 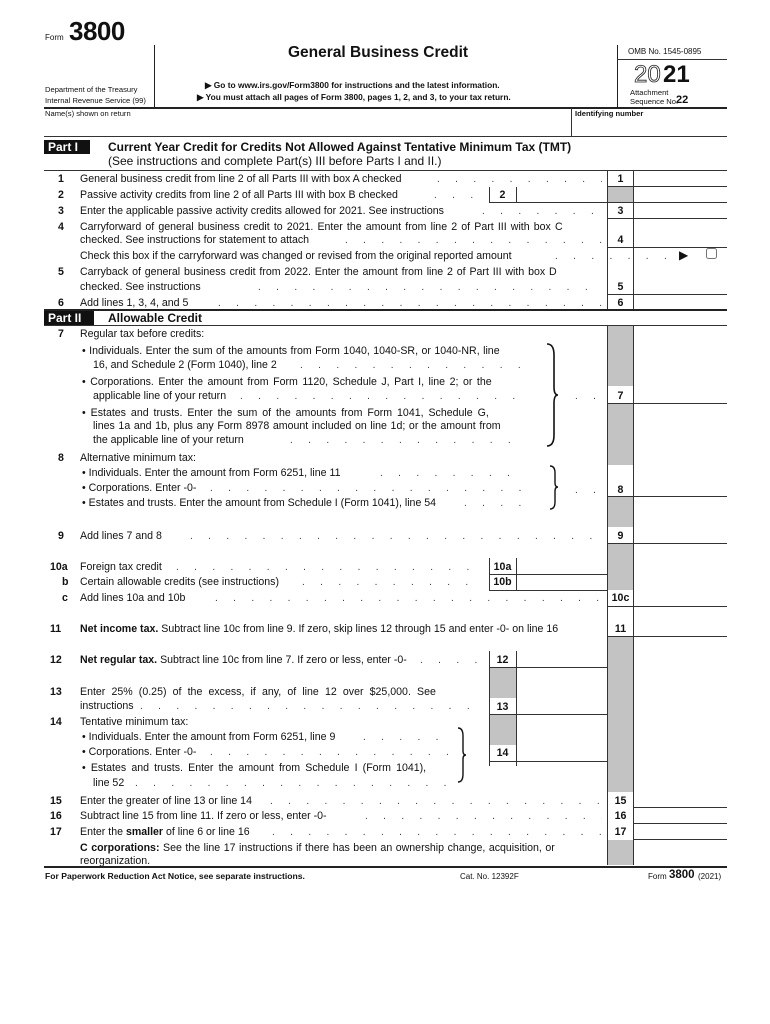 I want to click on form-title: General Business Credit, so click(x=378, y=52).